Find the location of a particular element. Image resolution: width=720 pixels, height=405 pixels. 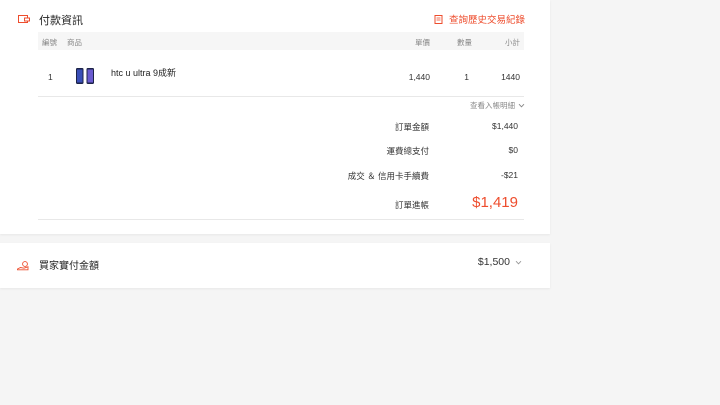

view-breakdown-link: 查看入帳明細 is located at coordinates (497, 105).